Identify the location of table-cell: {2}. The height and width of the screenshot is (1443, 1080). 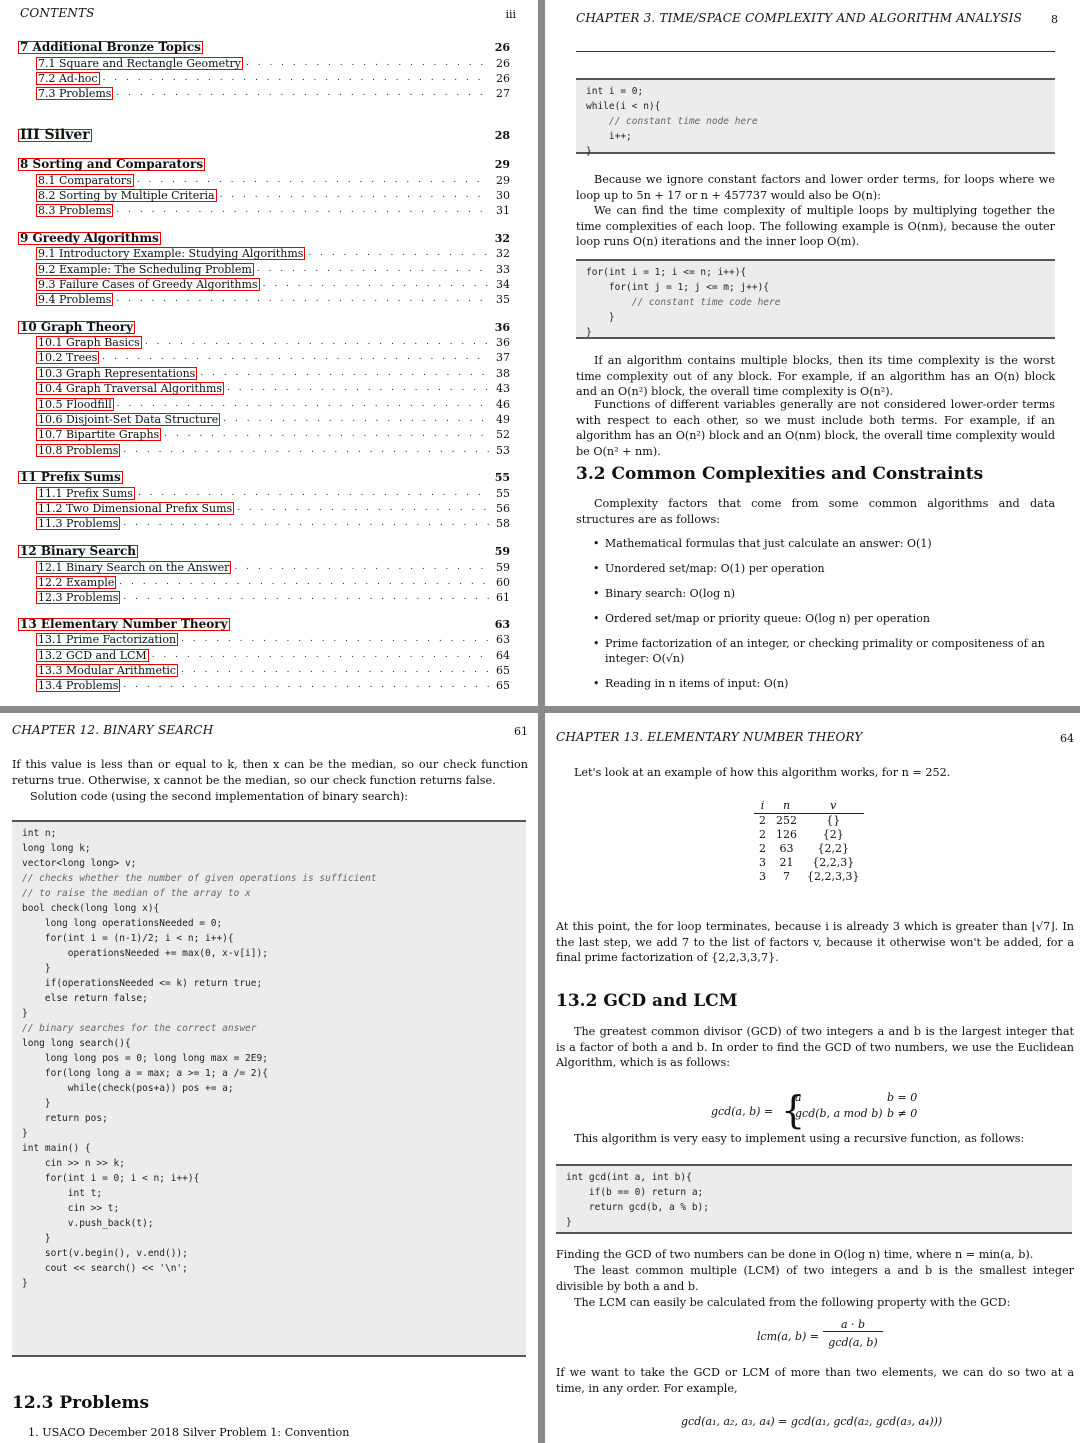
(833, 834).